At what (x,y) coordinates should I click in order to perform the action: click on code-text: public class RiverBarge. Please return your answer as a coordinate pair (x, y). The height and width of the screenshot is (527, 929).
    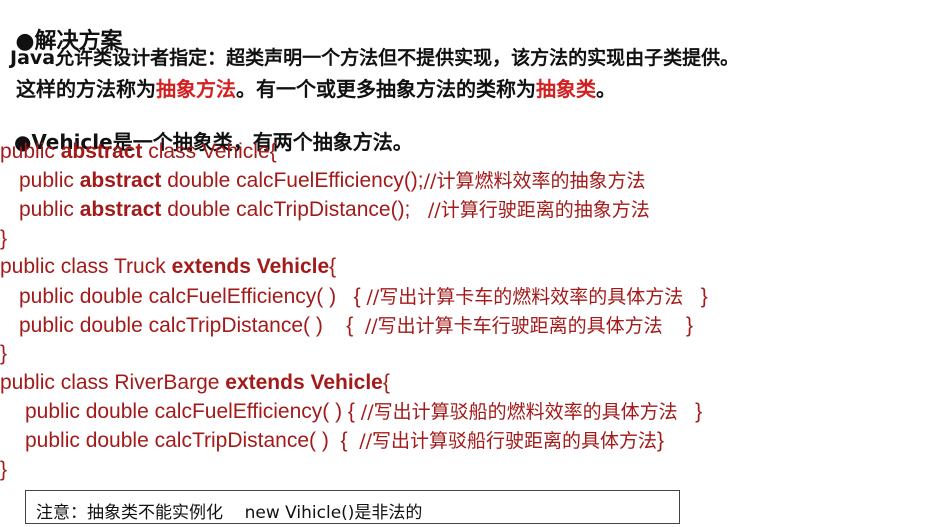
    Looking at the image, I should click on (113, 382).